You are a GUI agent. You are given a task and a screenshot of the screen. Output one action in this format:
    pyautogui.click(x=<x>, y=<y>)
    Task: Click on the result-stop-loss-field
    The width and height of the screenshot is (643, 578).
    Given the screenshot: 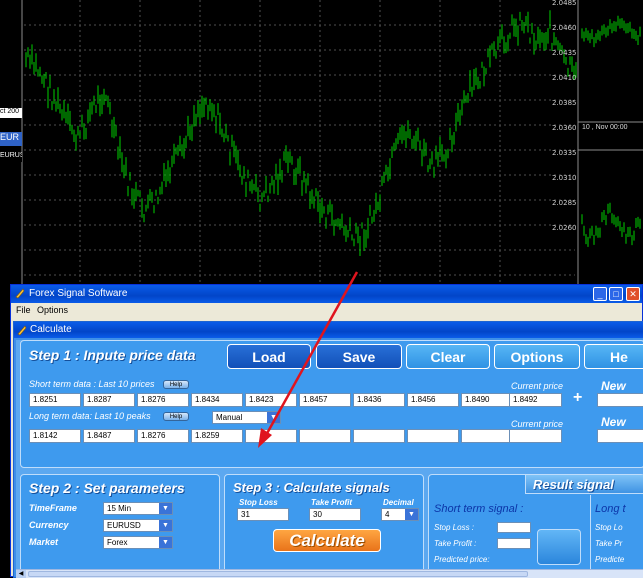 What is the action you would take?
    pyautogui.click(x=514, y=527)
    